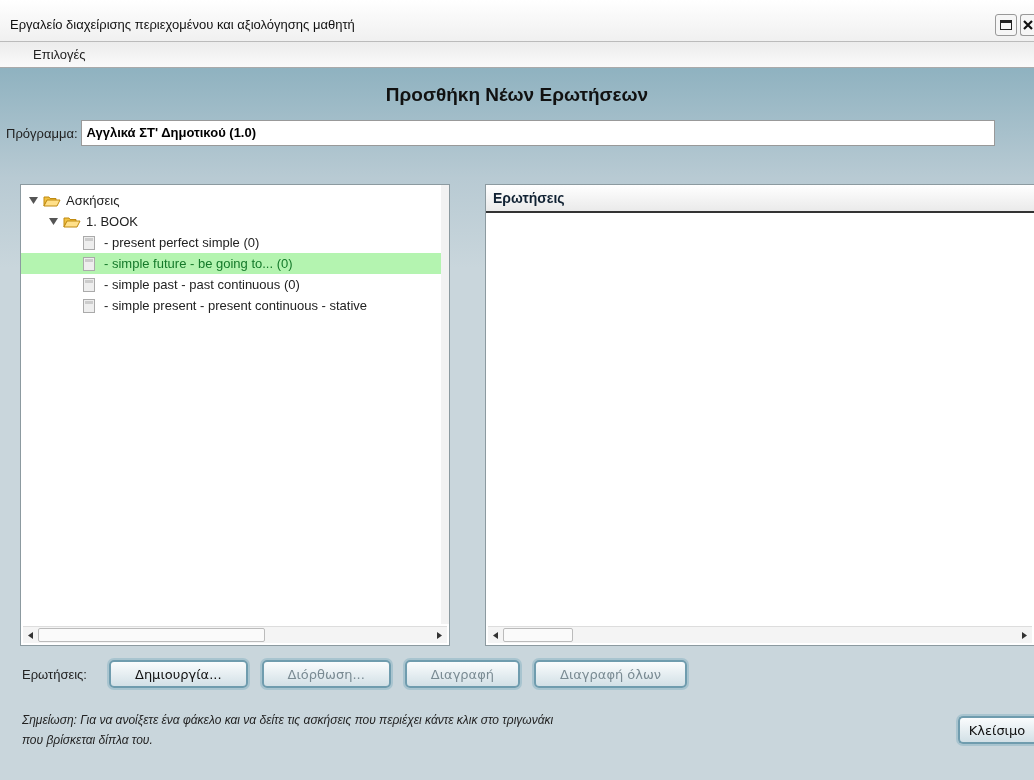 This screenshot has height=780, width=1034. Describe the element at coordinates (231, 263) in the screenshot. I see `tree-item: - simple future - be going to... (0)` at that location.